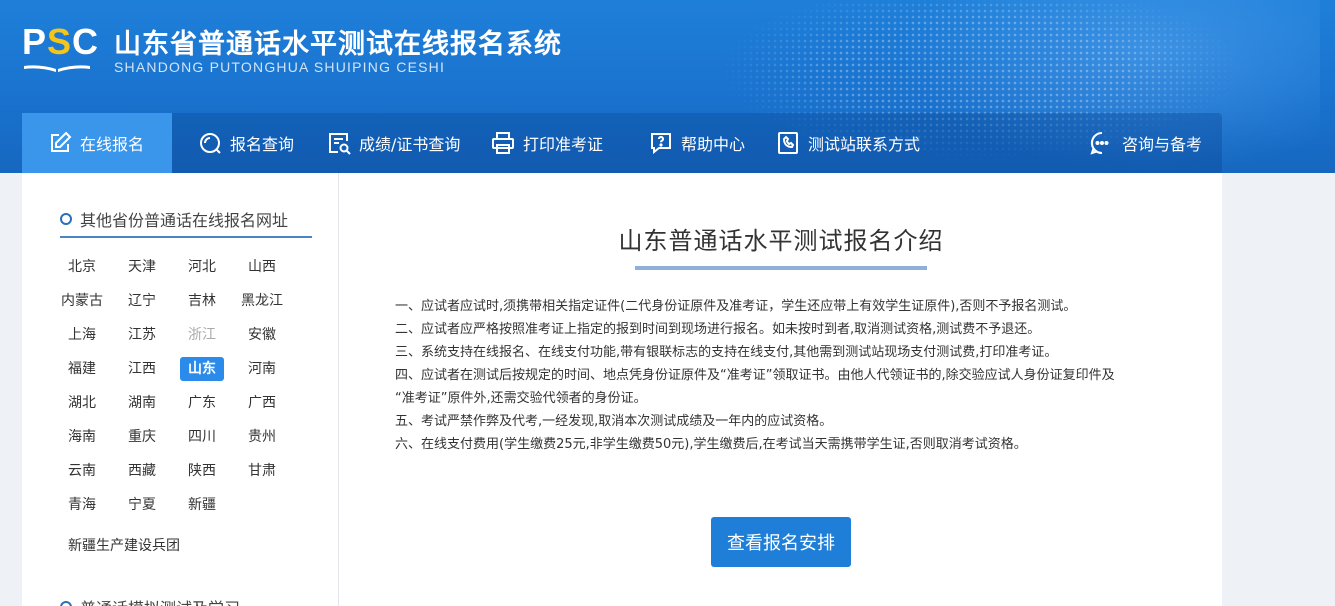  Describe the element at coordinates (124, 545) in the screenshot. I see `province-link-xjbt: 新疆生产建设兵团` at that location.